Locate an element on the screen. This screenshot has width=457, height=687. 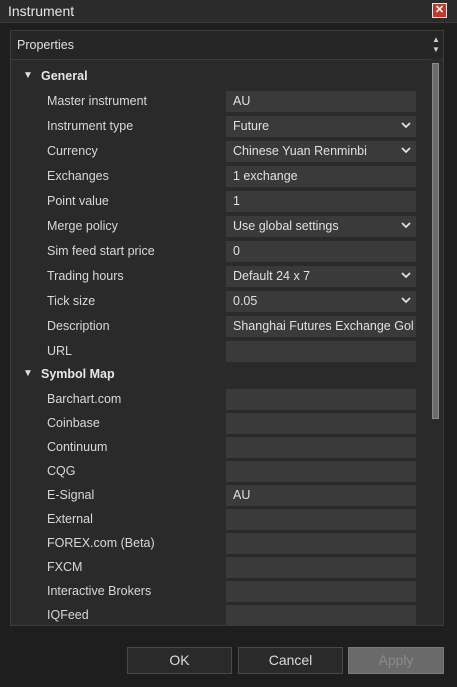
property-row: Interactive Brokers is located at coordinates (220, 591).